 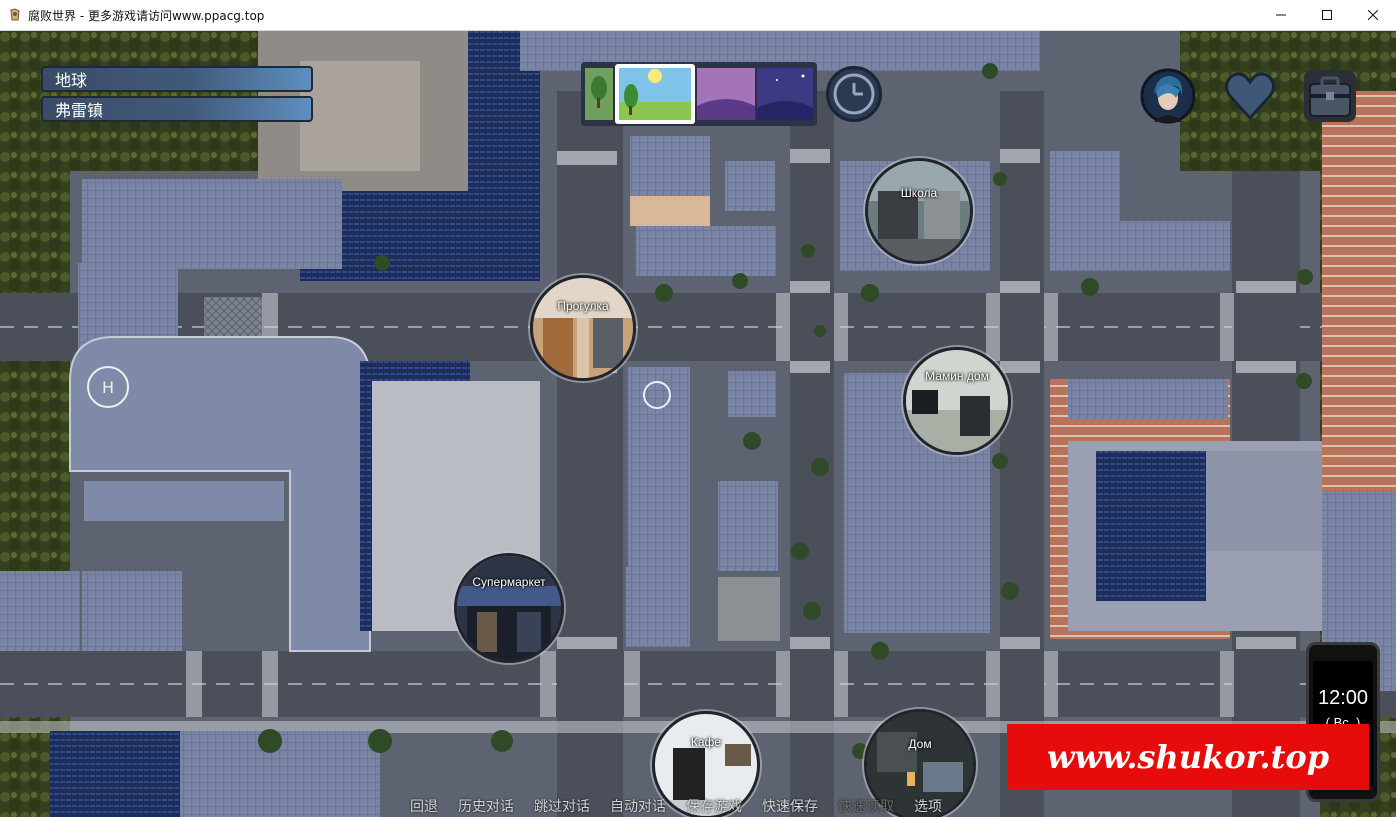 I want to click on mom-home-thumbnail, so click(x=957, y=401).